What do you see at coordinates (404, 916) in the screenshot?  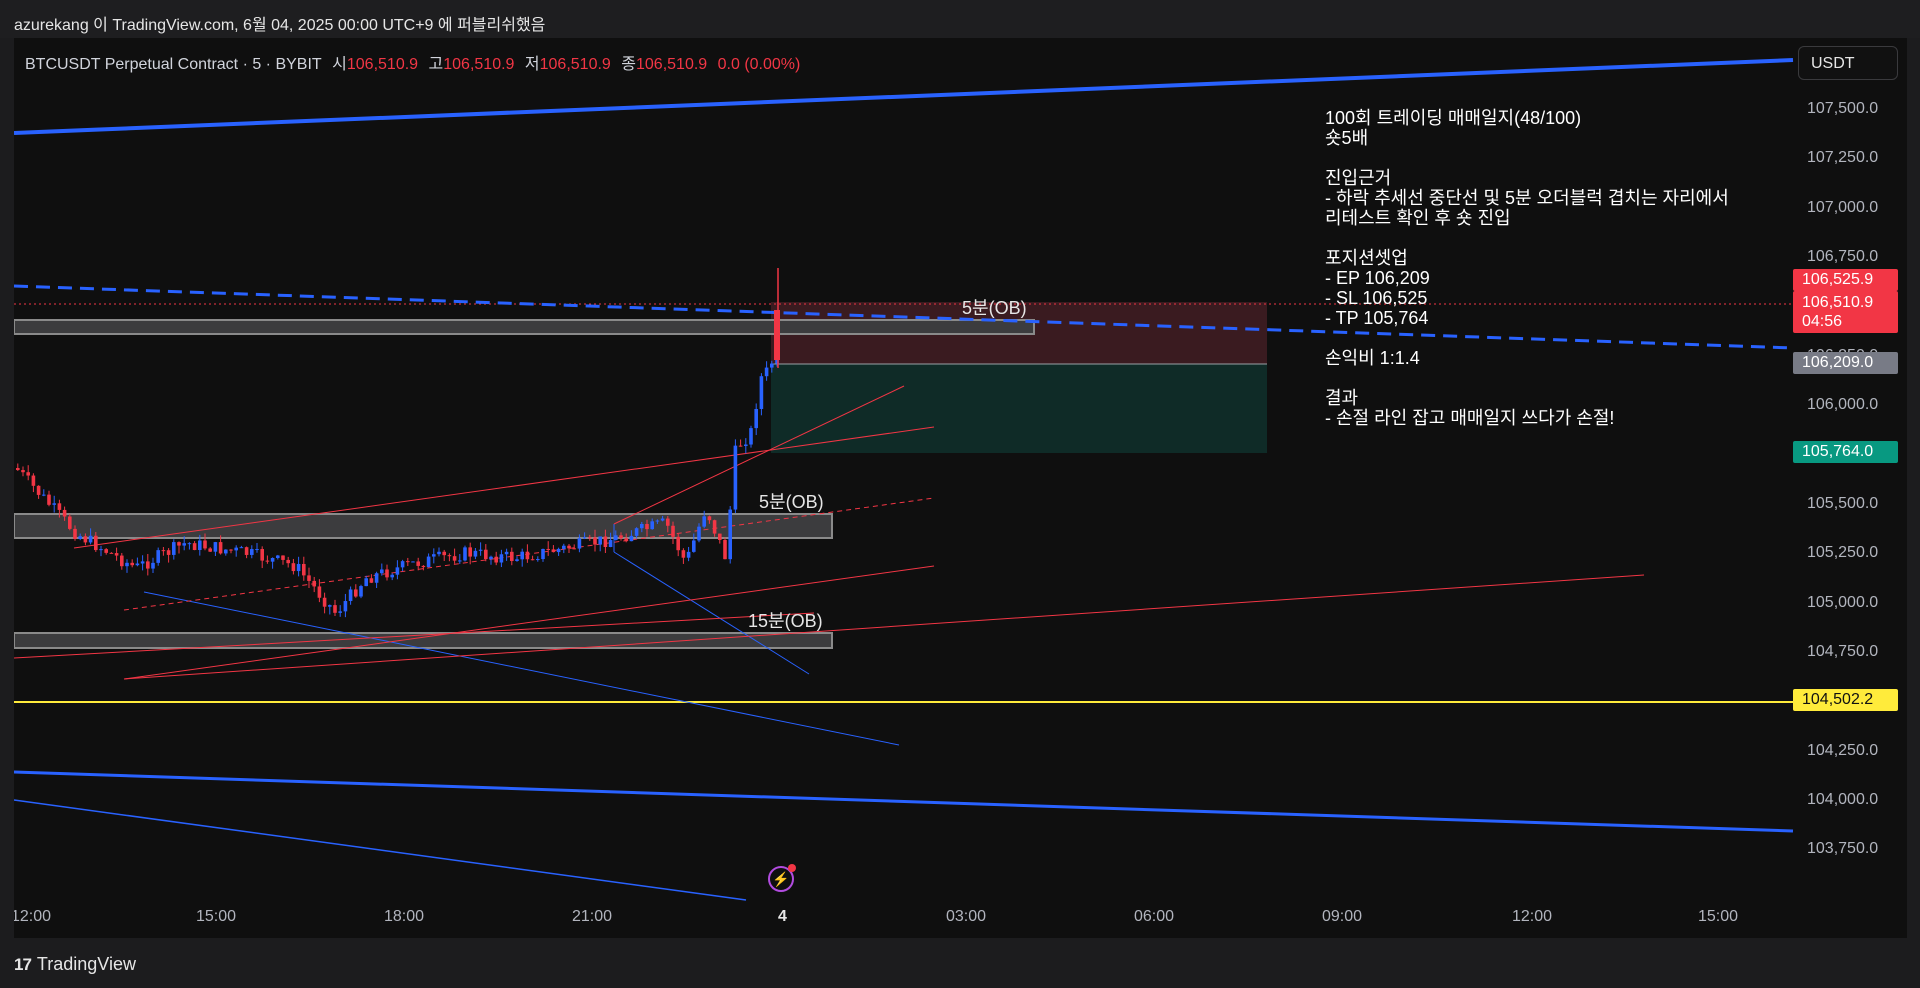 I see `time-tick: 18:00` at bounding box center [404, 916].